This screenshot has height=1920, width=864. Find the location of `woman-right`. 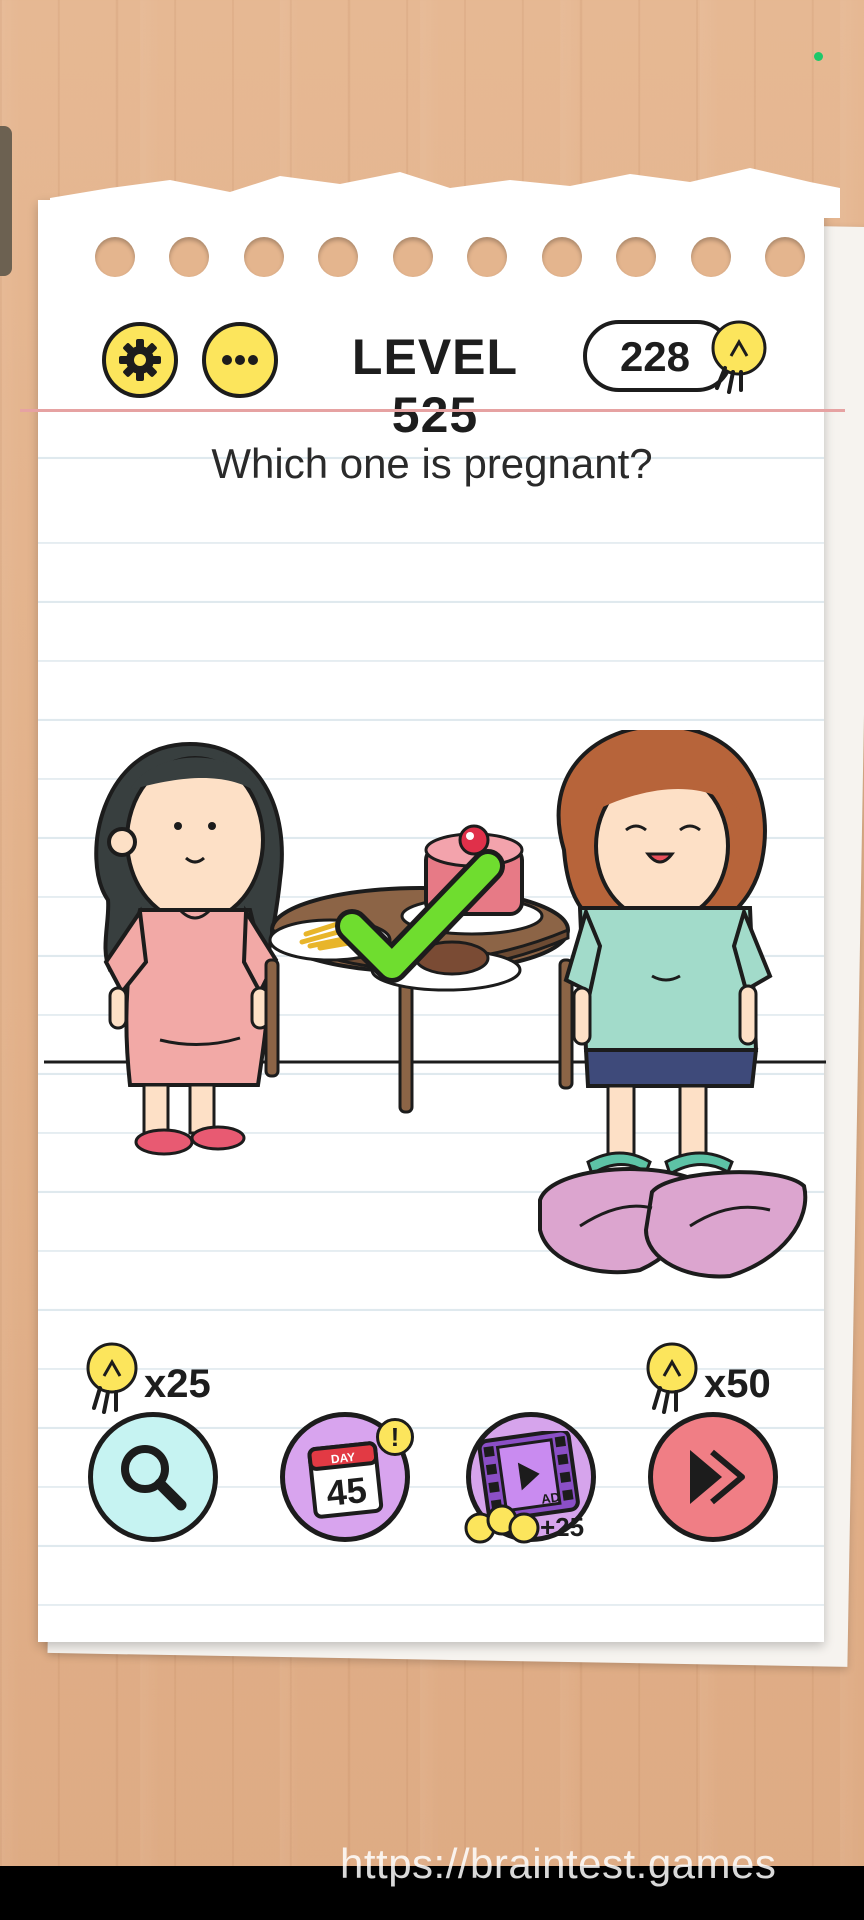

woman-right is located at coordinates (664, 953).